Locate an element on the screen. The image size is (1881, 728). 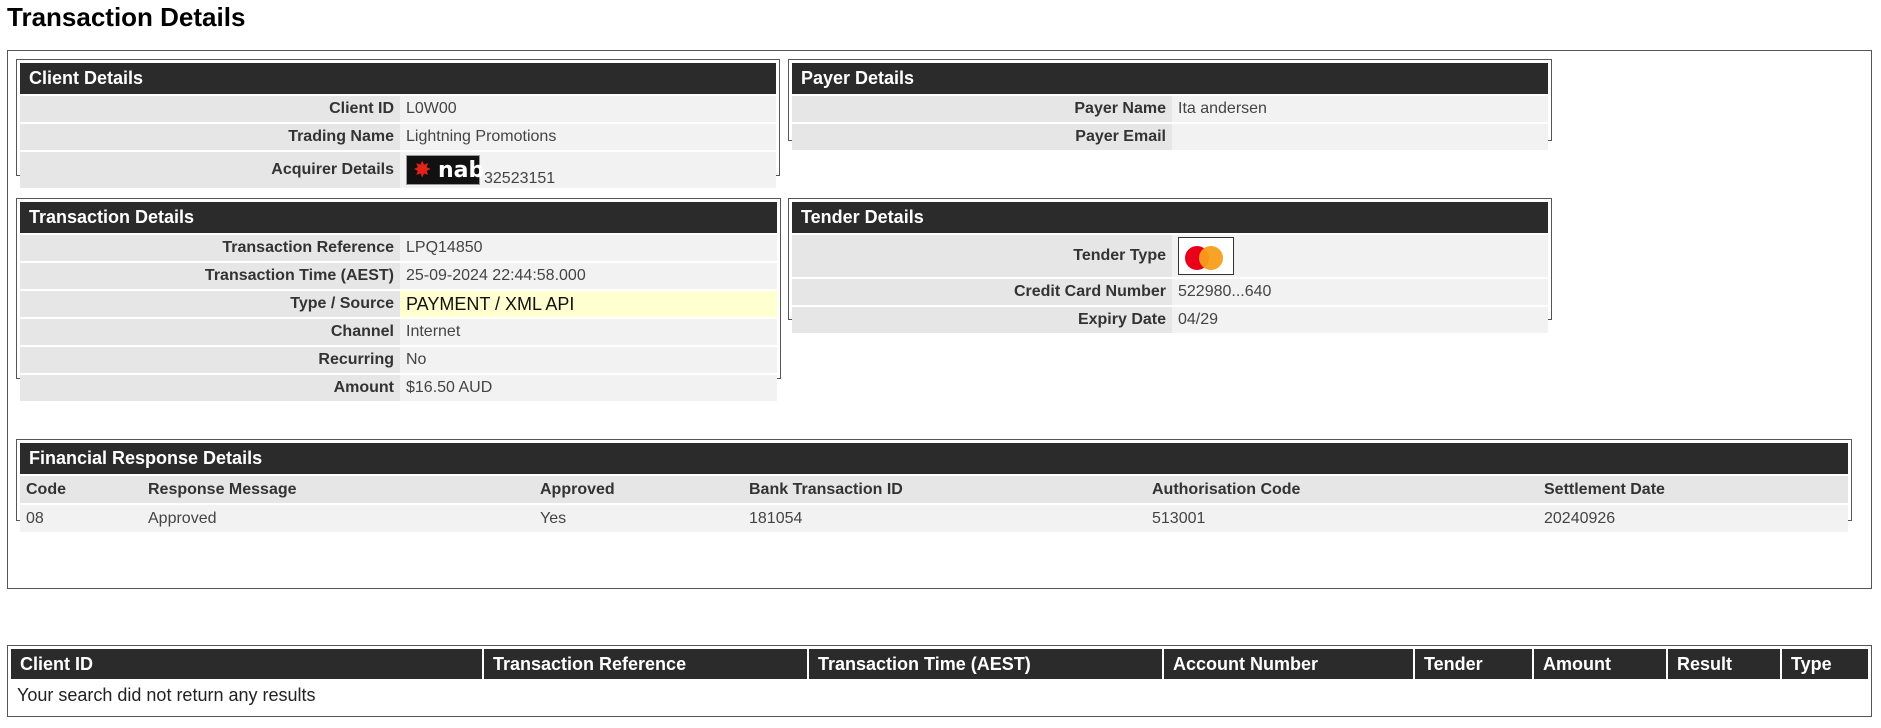
payer-email-value is located at coordinates (1360, 137).